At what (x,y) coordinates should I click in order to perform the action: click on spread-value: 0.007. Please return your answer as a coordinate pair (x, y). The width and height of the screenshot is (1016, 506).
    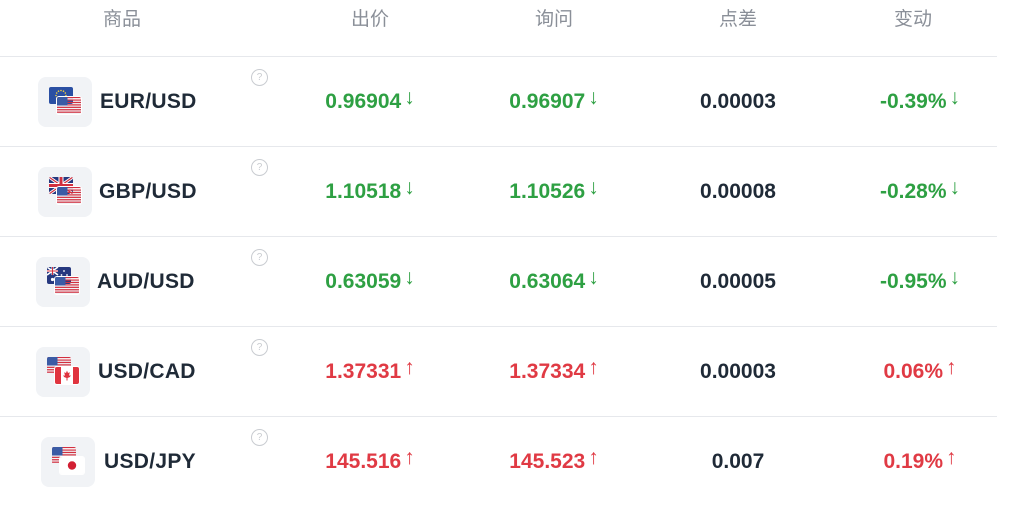
    Looking at the image, I should click on (738, 461).